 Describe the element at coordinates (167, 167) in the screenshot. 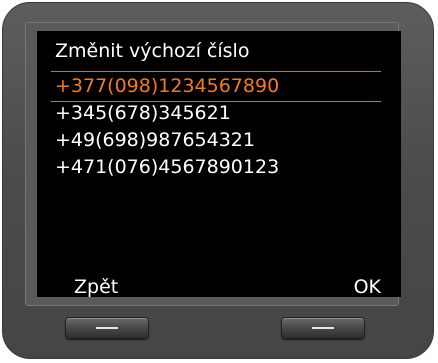

I see `number-item: +471(076)4567890123` at that location.